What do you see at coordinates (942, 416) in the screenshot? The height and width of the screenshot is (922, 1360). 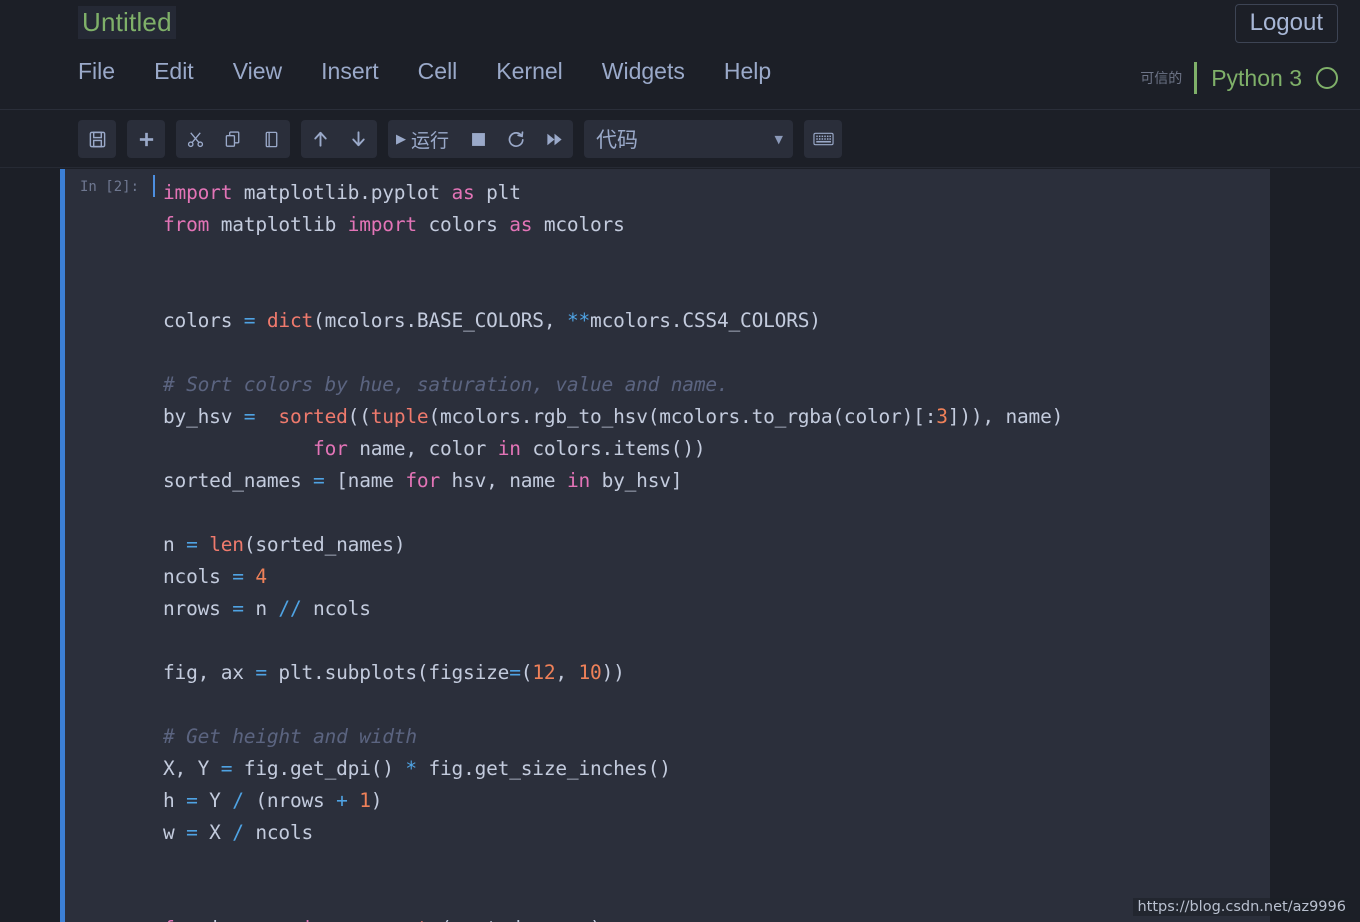 I see `code-token: 3` at bounding box center [942, 416].